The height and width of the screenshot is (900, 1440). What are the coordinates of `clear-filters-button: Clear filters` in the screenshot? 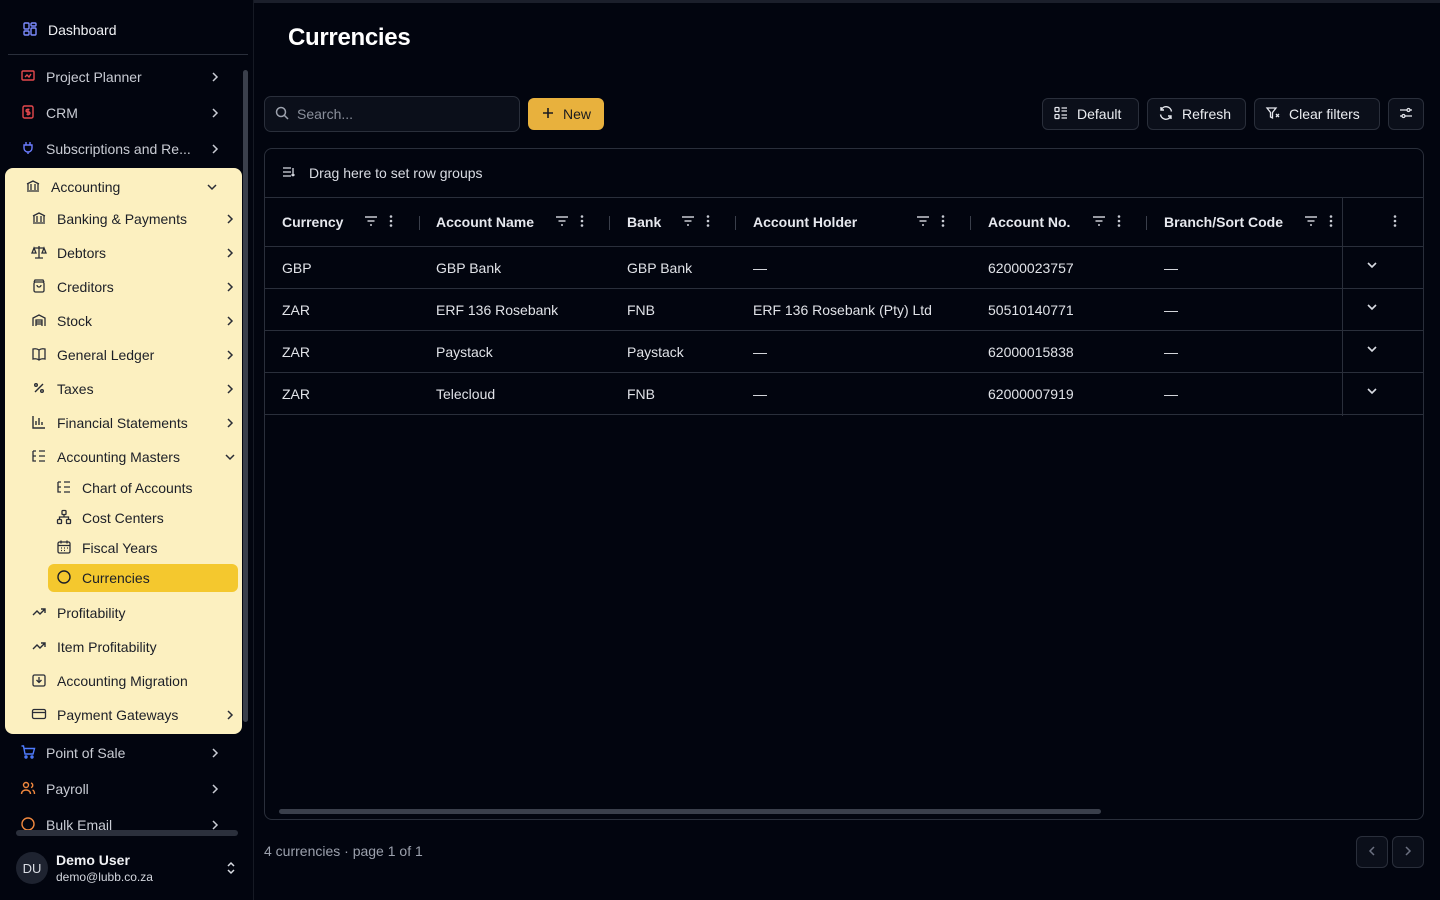 It's located at (1317, 114).